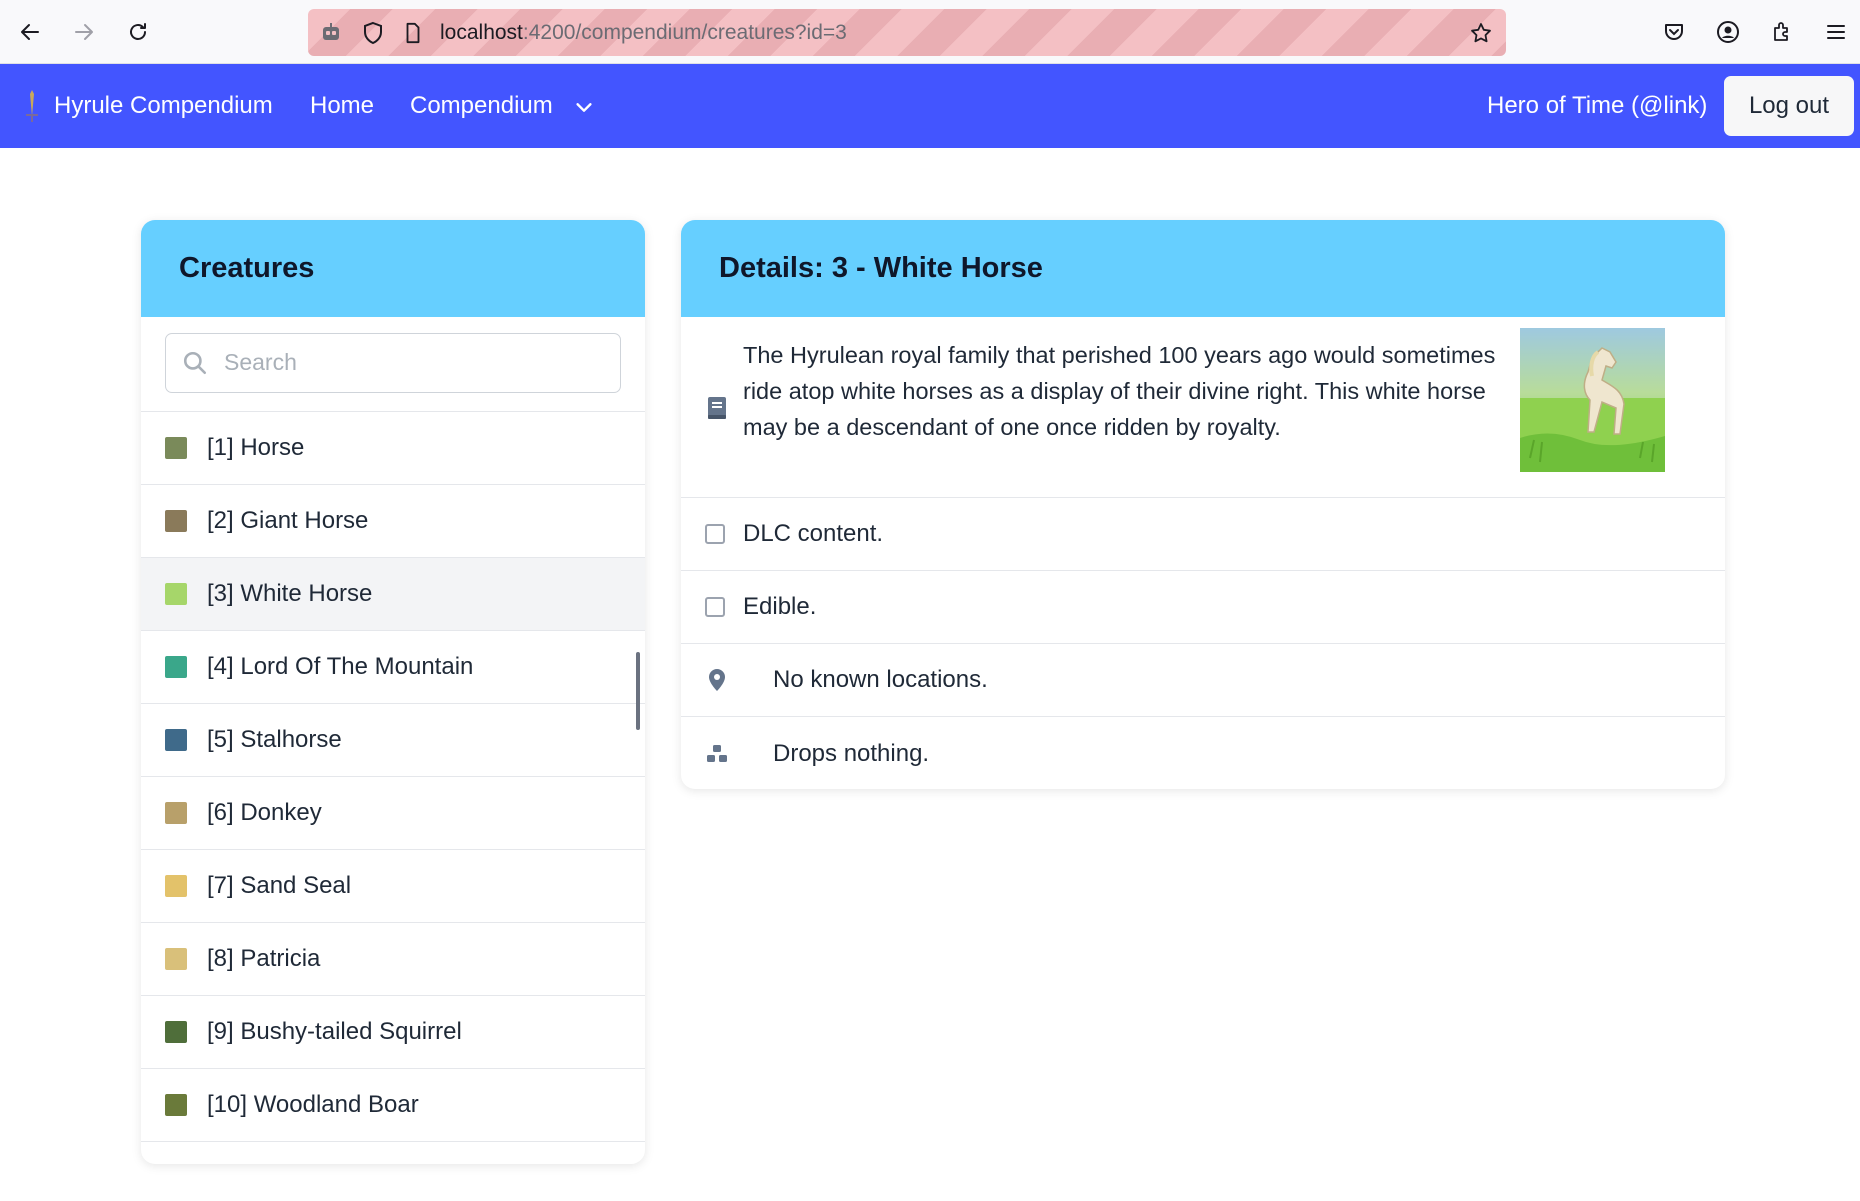  Describe the element at coordinates (313, 1104) in the screenshot. I see `list-item-label: [10] Woodland Boar` at that location.